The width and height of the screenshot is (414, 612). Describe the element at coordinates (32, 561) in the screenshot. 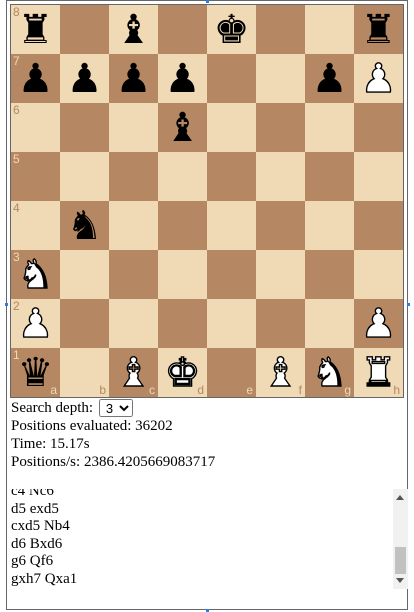

I see `move-row: g6 Qf6` at that location.